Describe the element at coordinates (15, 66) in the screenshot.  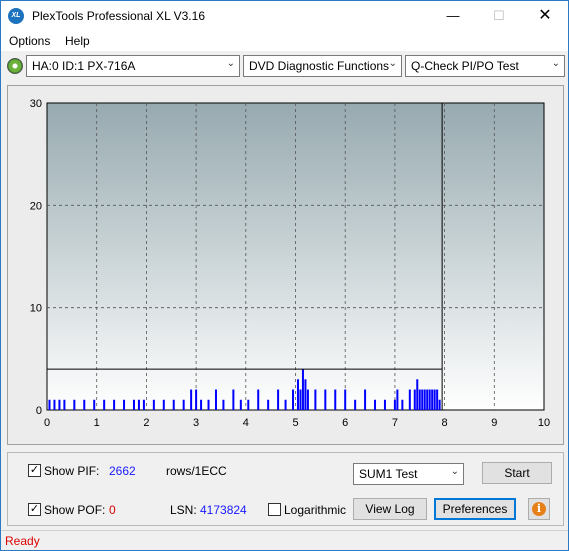
I see `disc-drive-icon` at that location.